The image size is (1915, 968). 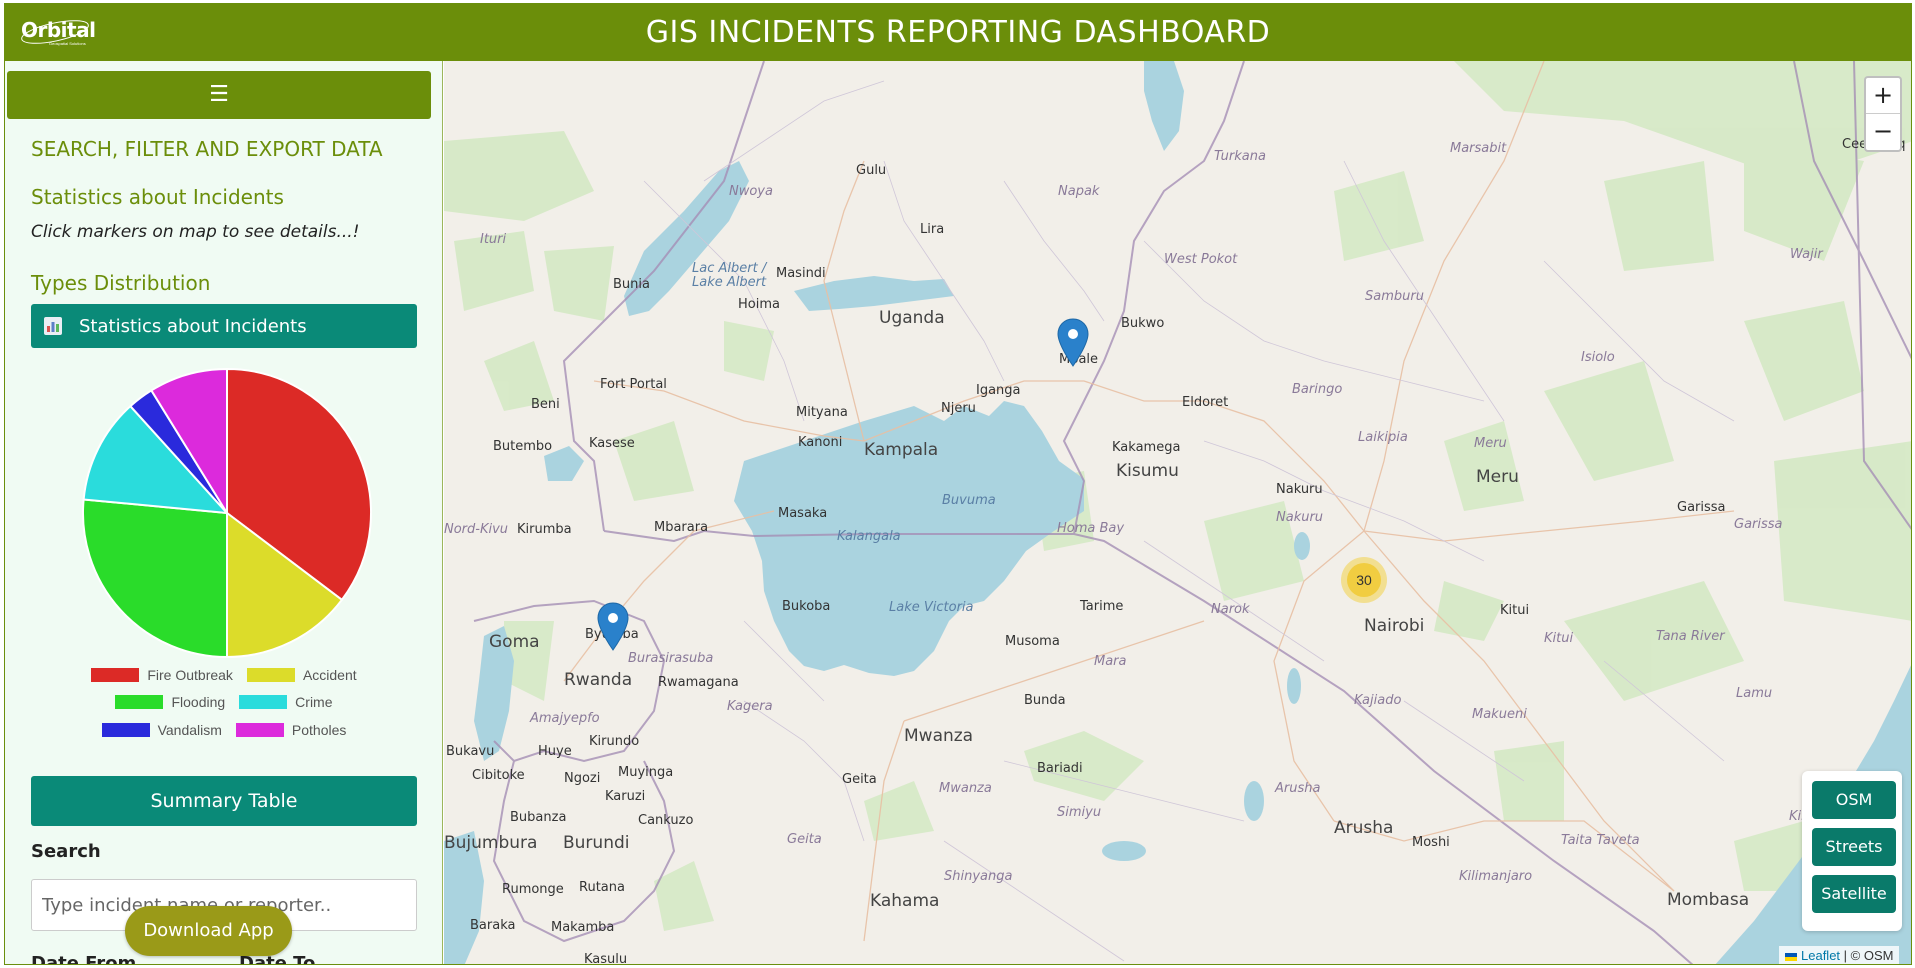 What do you see at coordinates (224, 801) in the screenshot?
I see `summary-table-button: Summary Table` at bounding box center [224, 801].